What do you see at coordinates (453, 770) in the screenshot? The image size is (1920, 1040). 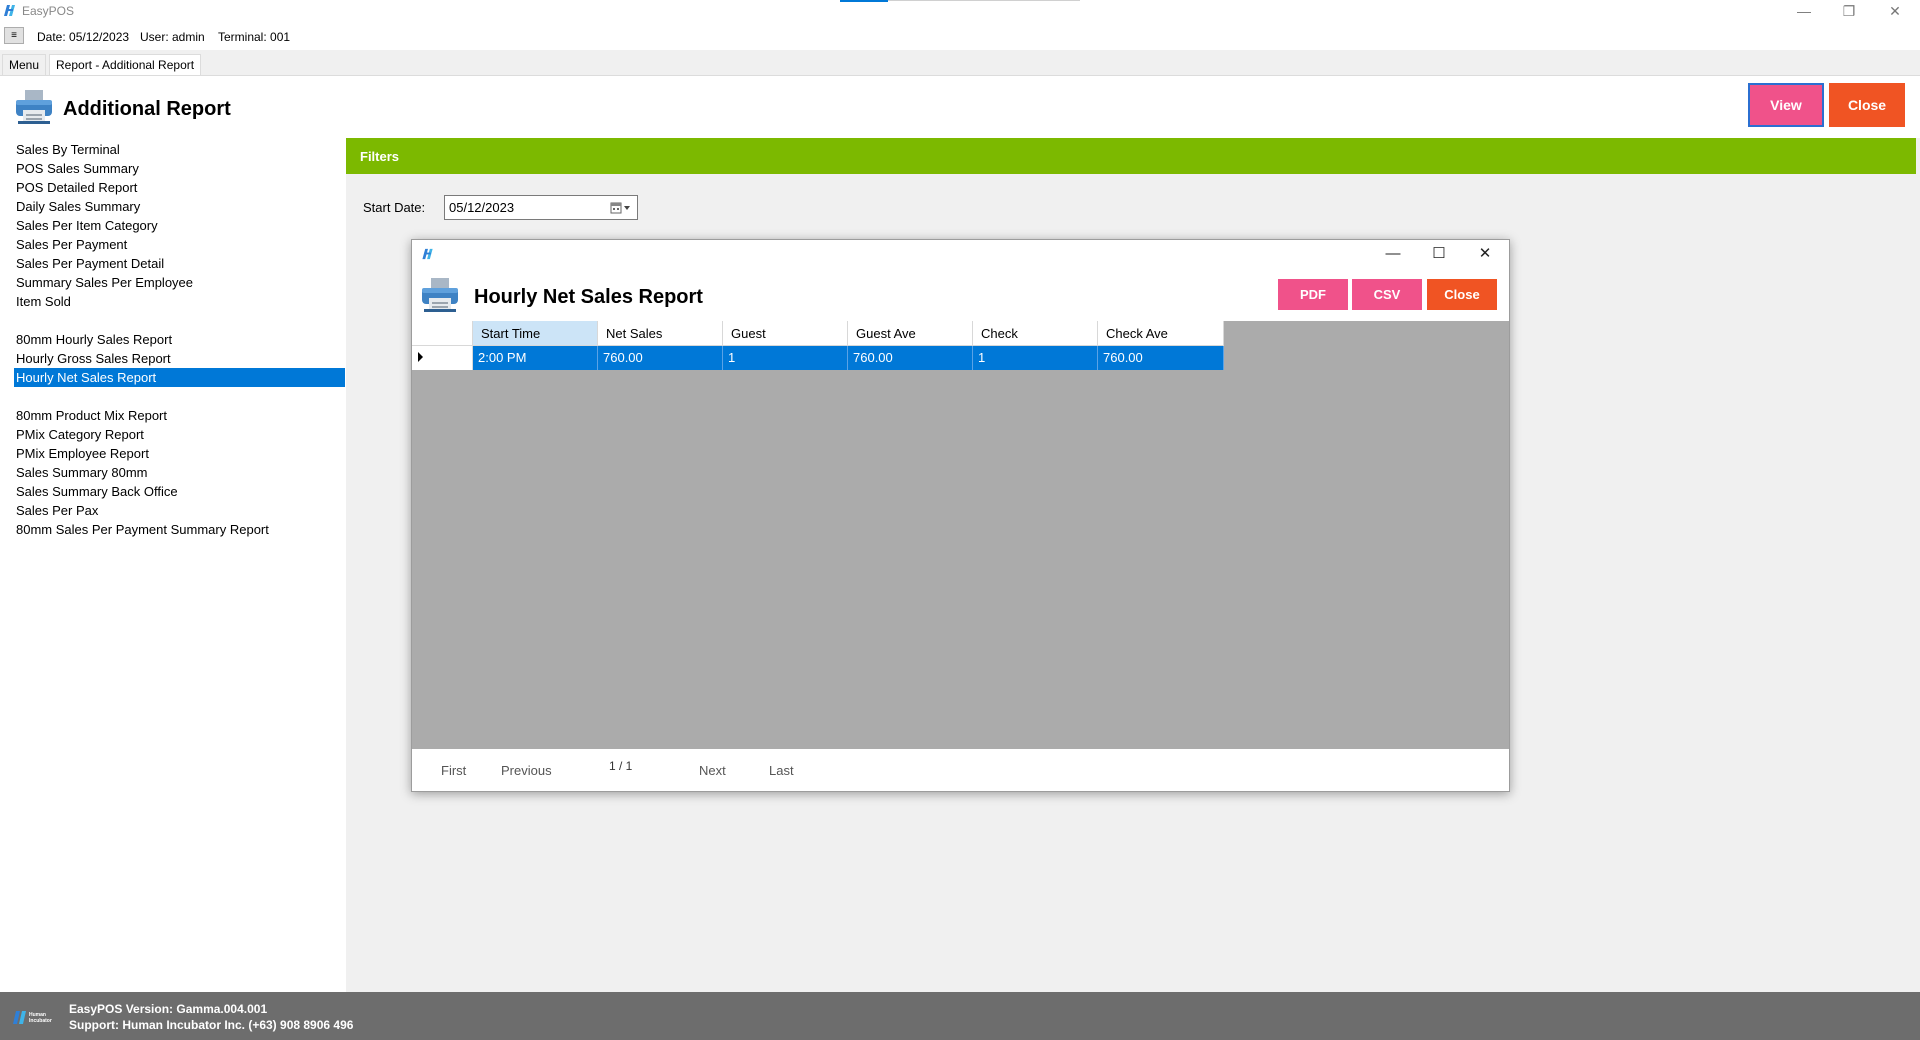 I see `pager-first-link: First` at bounding box center [453, 770].